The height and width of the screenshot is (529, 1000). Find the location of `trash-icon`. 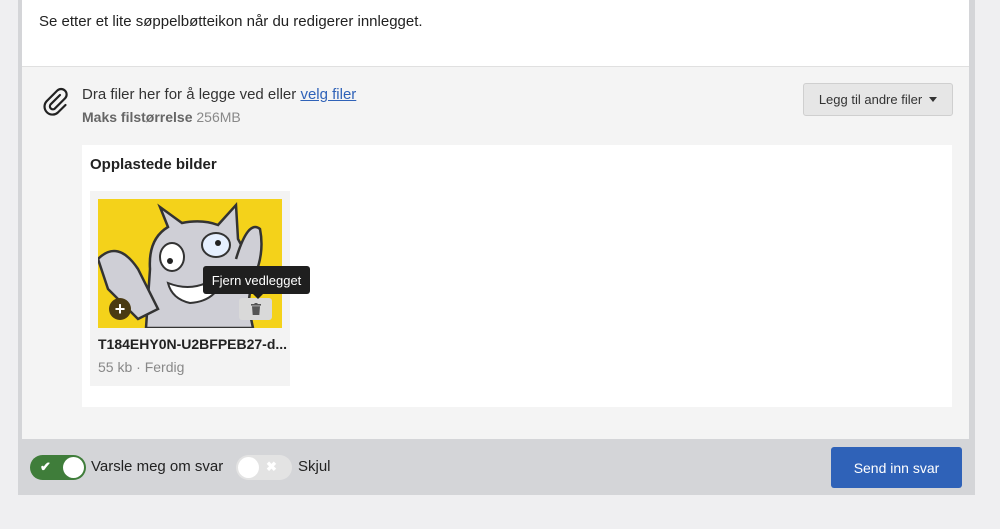

trash-icon is located at coordinates (255, 309).